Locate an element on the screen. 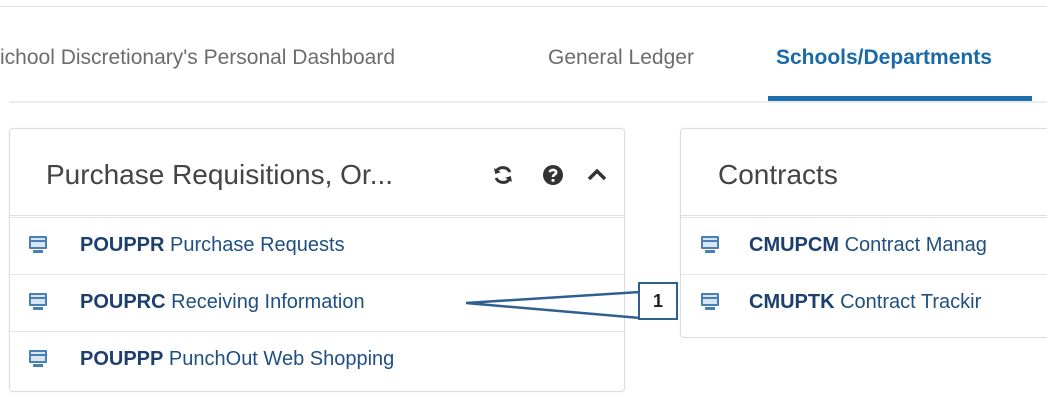 This screenshot has height=396, width=1047. item-code: POUPRC is located at coordinates (123, 302).